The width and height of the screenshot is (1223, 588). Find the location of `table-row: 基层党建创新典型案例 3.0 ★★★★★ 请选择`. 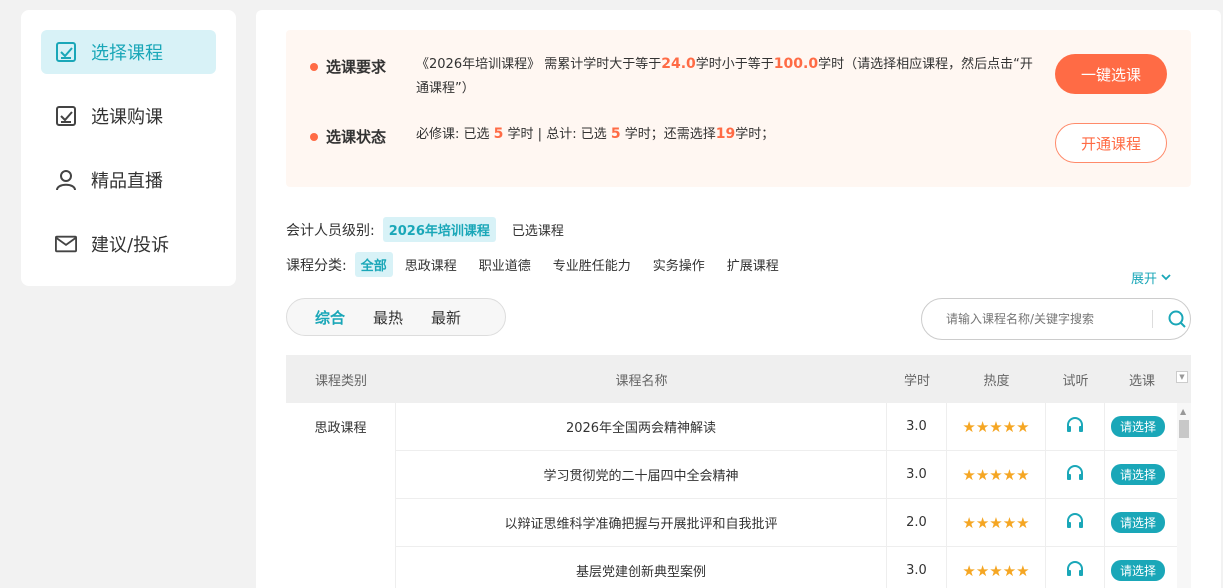

table-row: 基层党建创新典型案例 3.0 ★★★★★ 请选择 is located at coordinates (738, 567).